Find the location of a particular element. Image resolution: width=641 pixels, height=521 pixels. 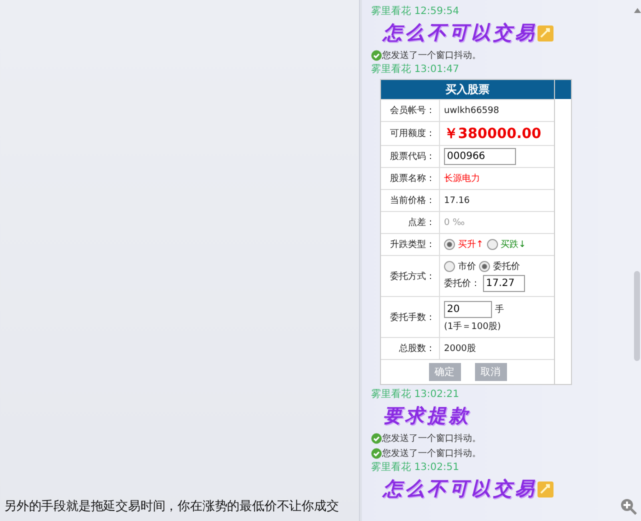

field-label: 可用额度： is located at coordinates (410, 133).